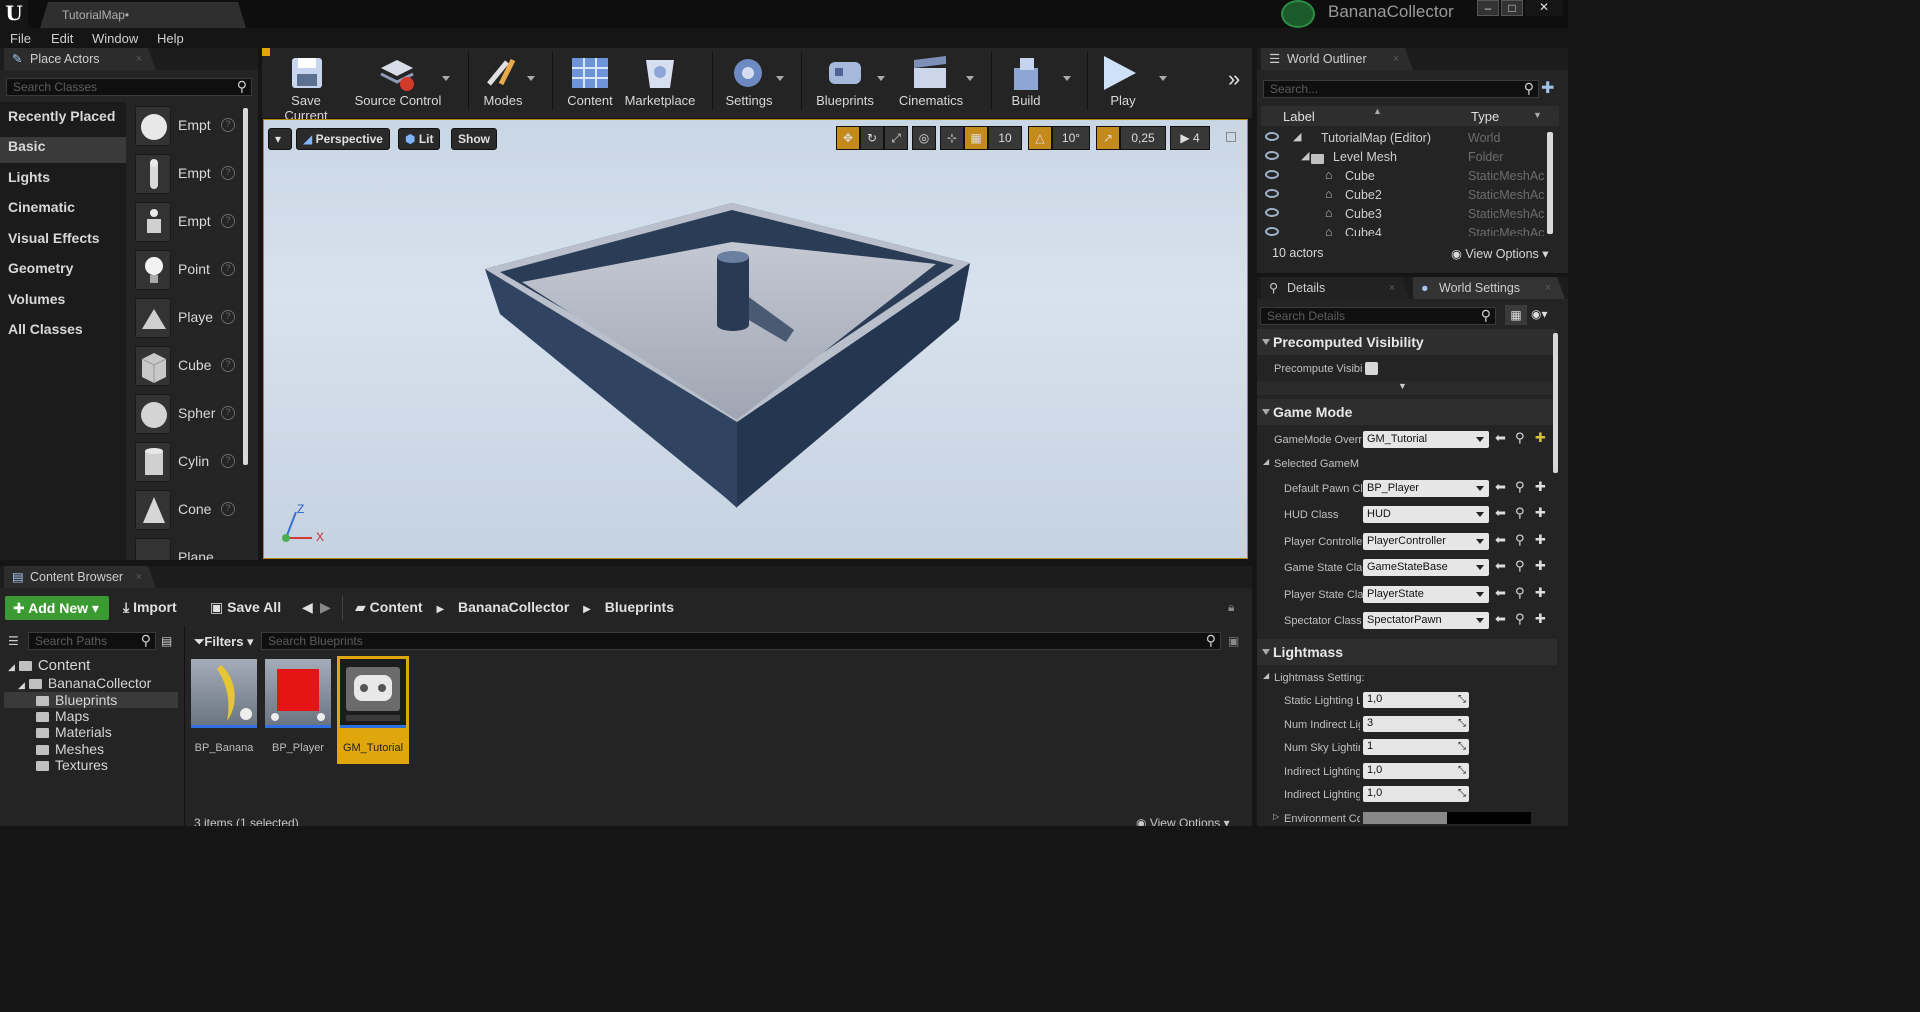  What do you see at coordinates (1407, 678) in the screenshot?
I see `prop-lightmass-settings: ◢ Lightmass Setting:` at bounding box center [1407, 678].